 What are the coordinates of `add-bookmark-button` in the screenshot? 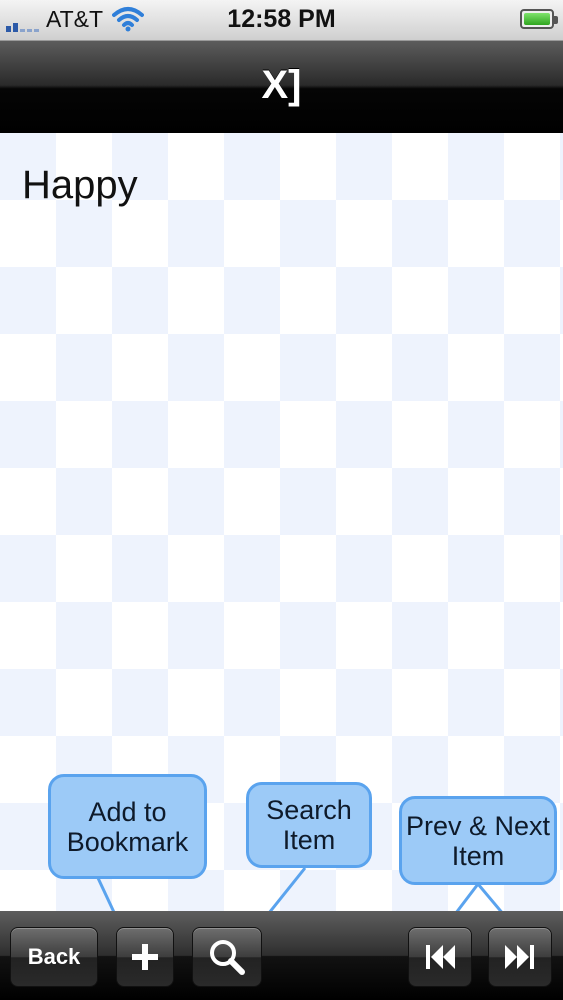 It's located at (145, 957).